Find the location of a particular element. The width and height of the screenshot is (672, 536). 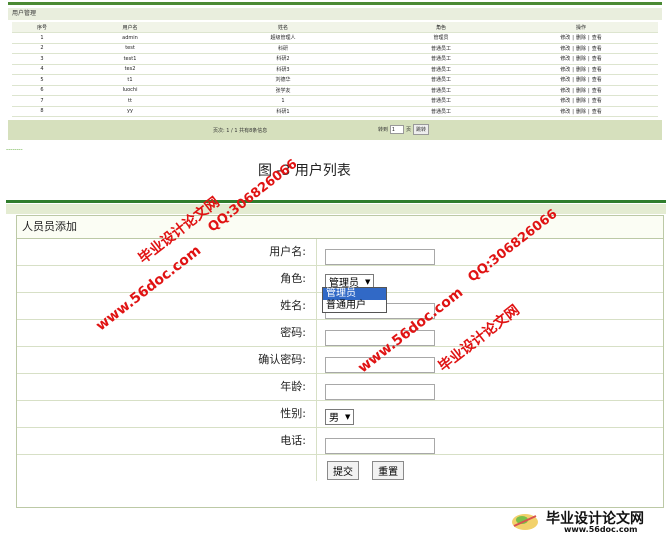

cell-username: Iuochi is located at coordinates (130, 90).